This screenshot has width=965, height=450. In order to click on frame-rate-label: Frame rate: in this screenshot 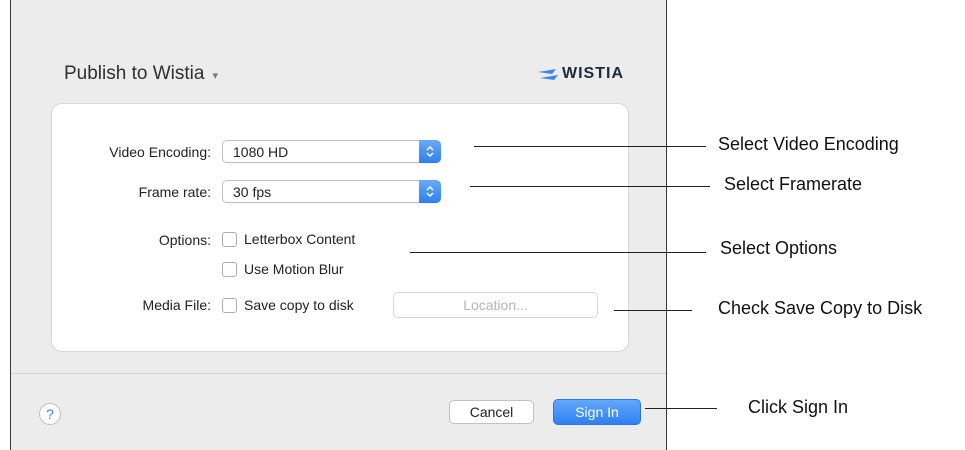, I will do `click(174, 192)`.